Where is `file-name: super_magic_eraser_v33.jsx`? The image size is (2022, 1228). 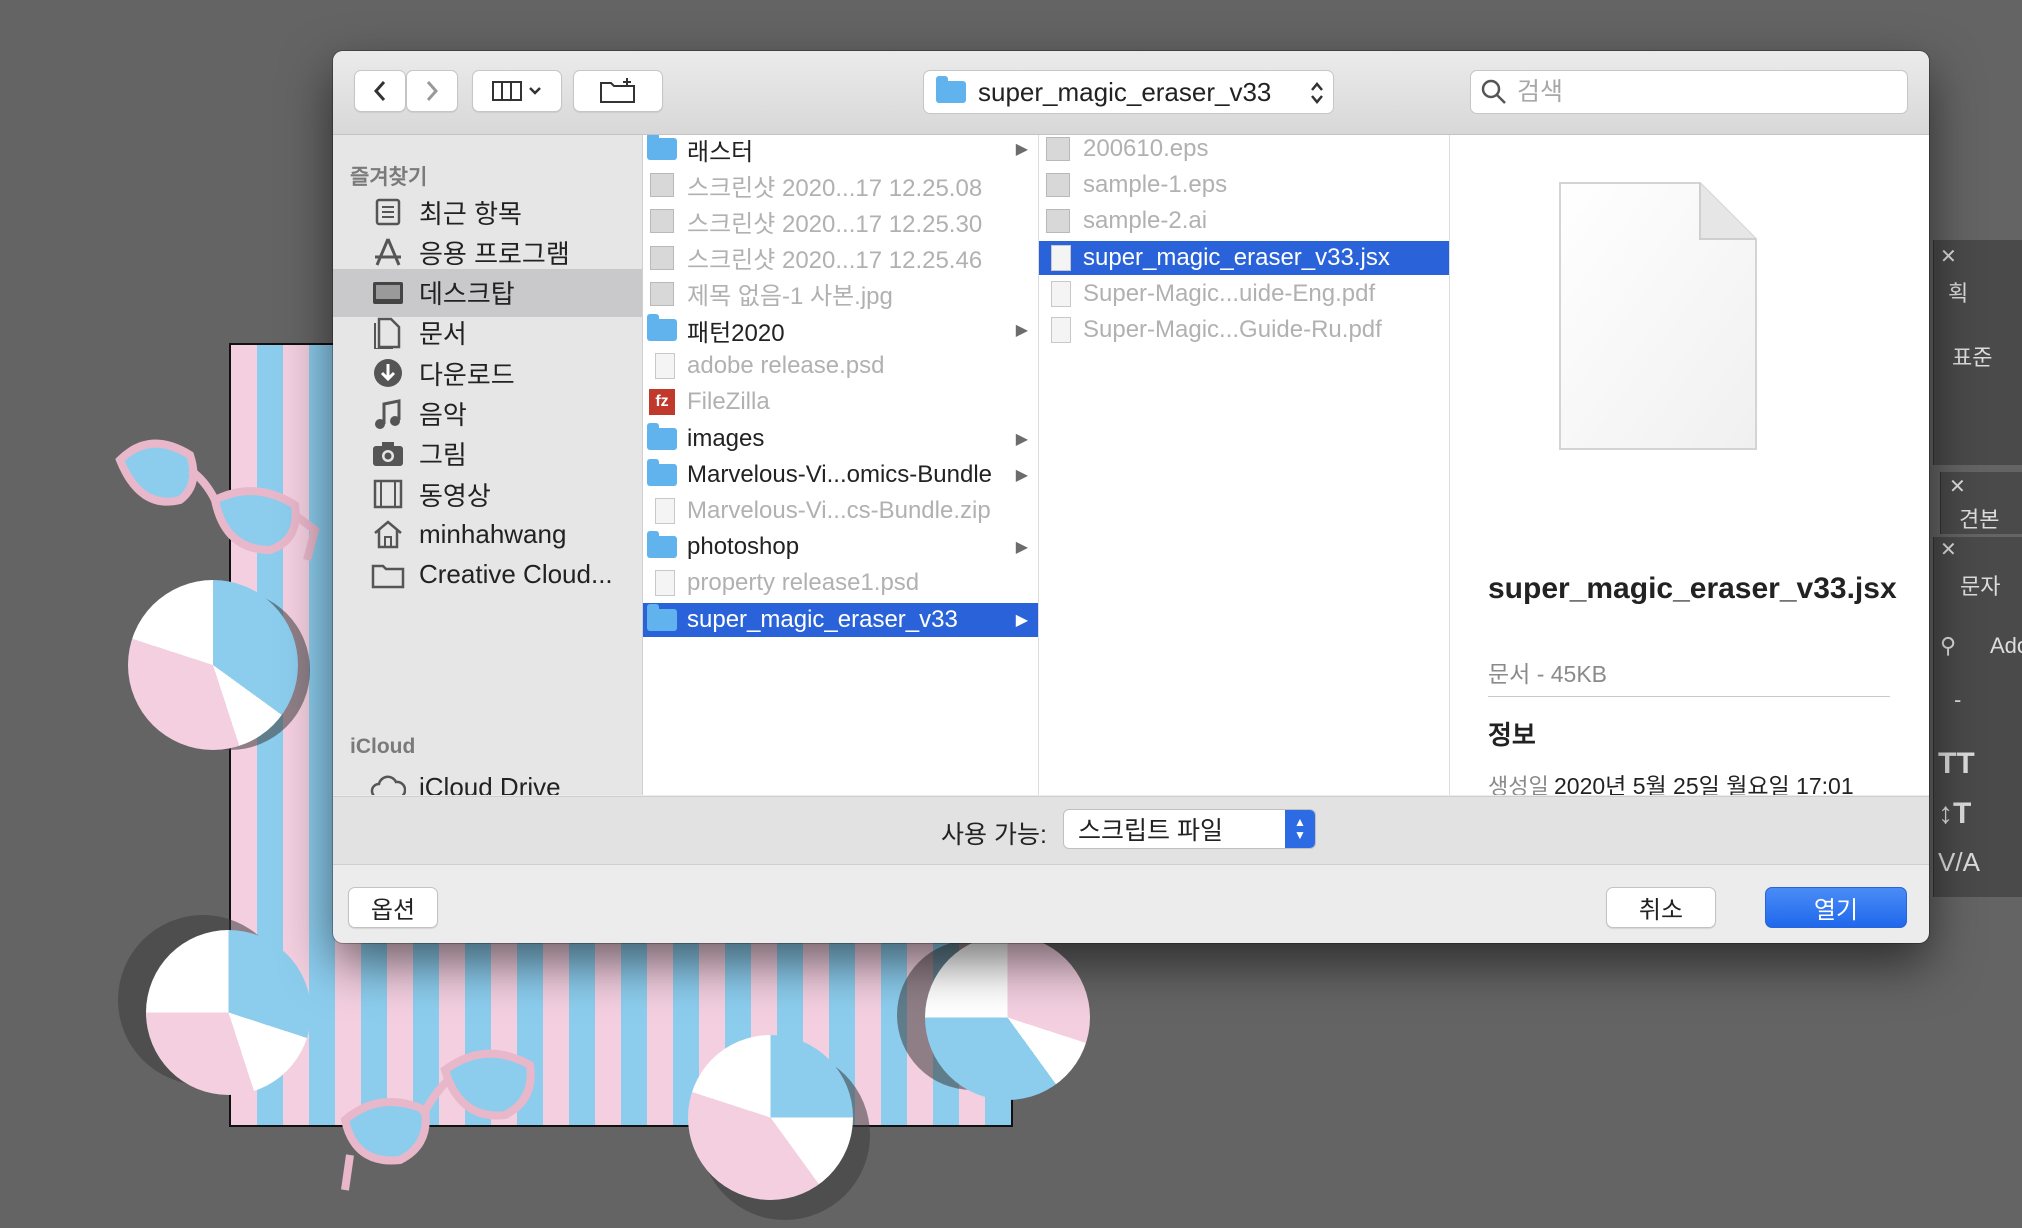
file-name: super_magic_eraser_v33.jsx is located at coordinates (1236, 257).